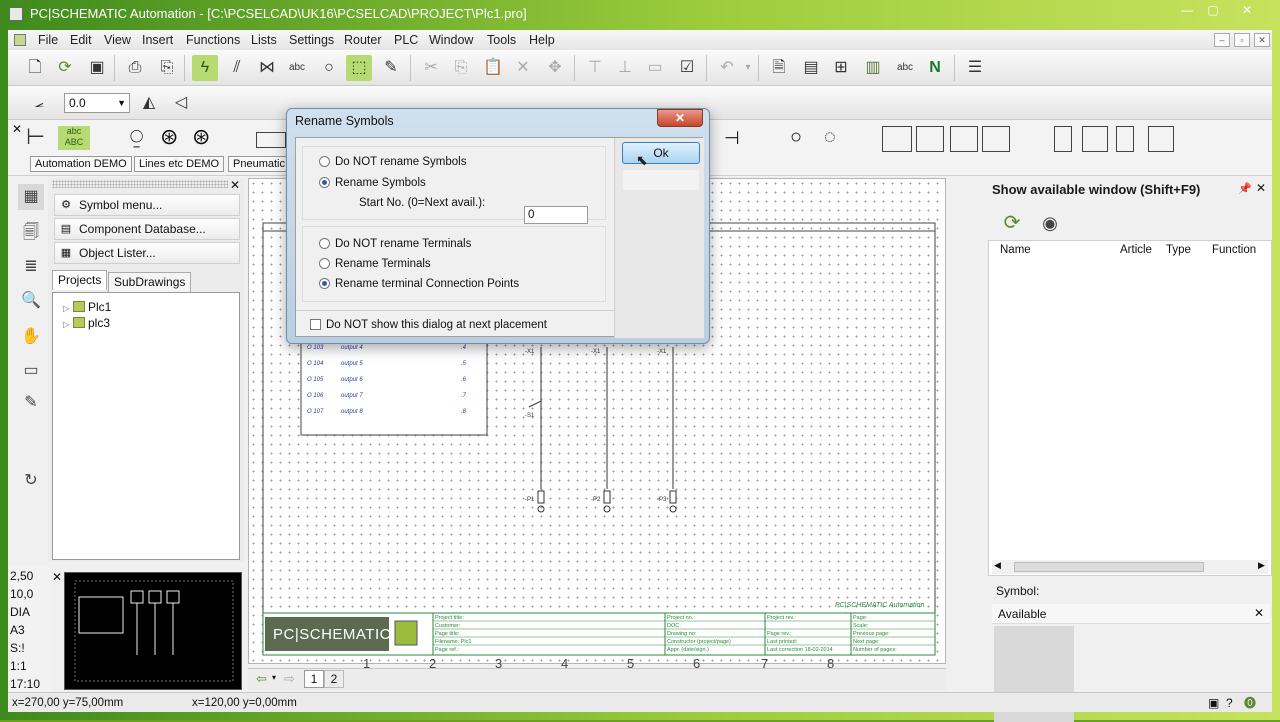  What do you see at coordinates (655, 68) in the screenshot?
I see `frame-icon: ▭` at bounding box center [655, 68].